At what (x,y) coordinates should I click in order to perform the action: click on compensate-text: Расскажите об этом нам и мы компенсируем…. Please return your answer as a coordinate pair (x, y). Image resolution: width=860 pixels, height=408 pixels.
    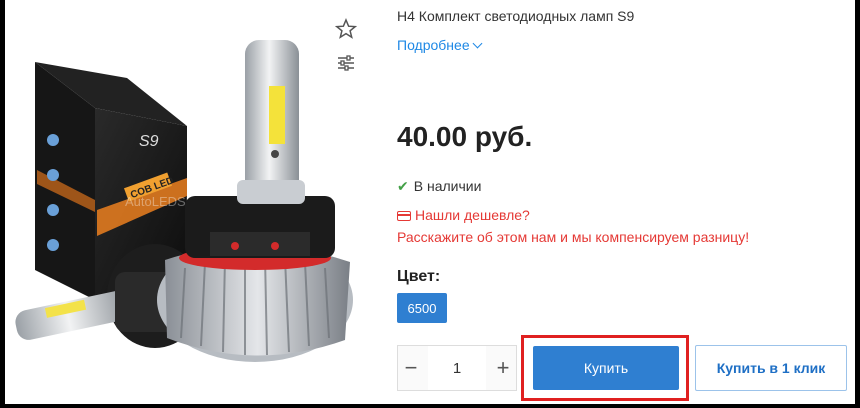
    Looking at the image, I should click on (573, 237).